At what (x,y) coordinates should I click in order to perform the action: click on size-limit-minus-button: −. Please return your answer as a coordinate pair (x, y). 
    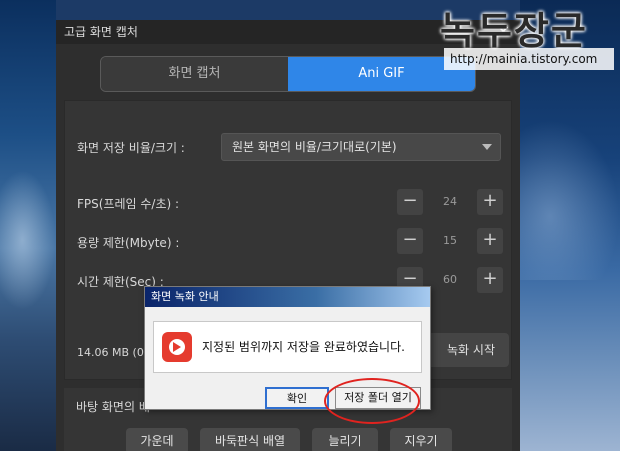
    Looking at the image, I should click on (410, 241).